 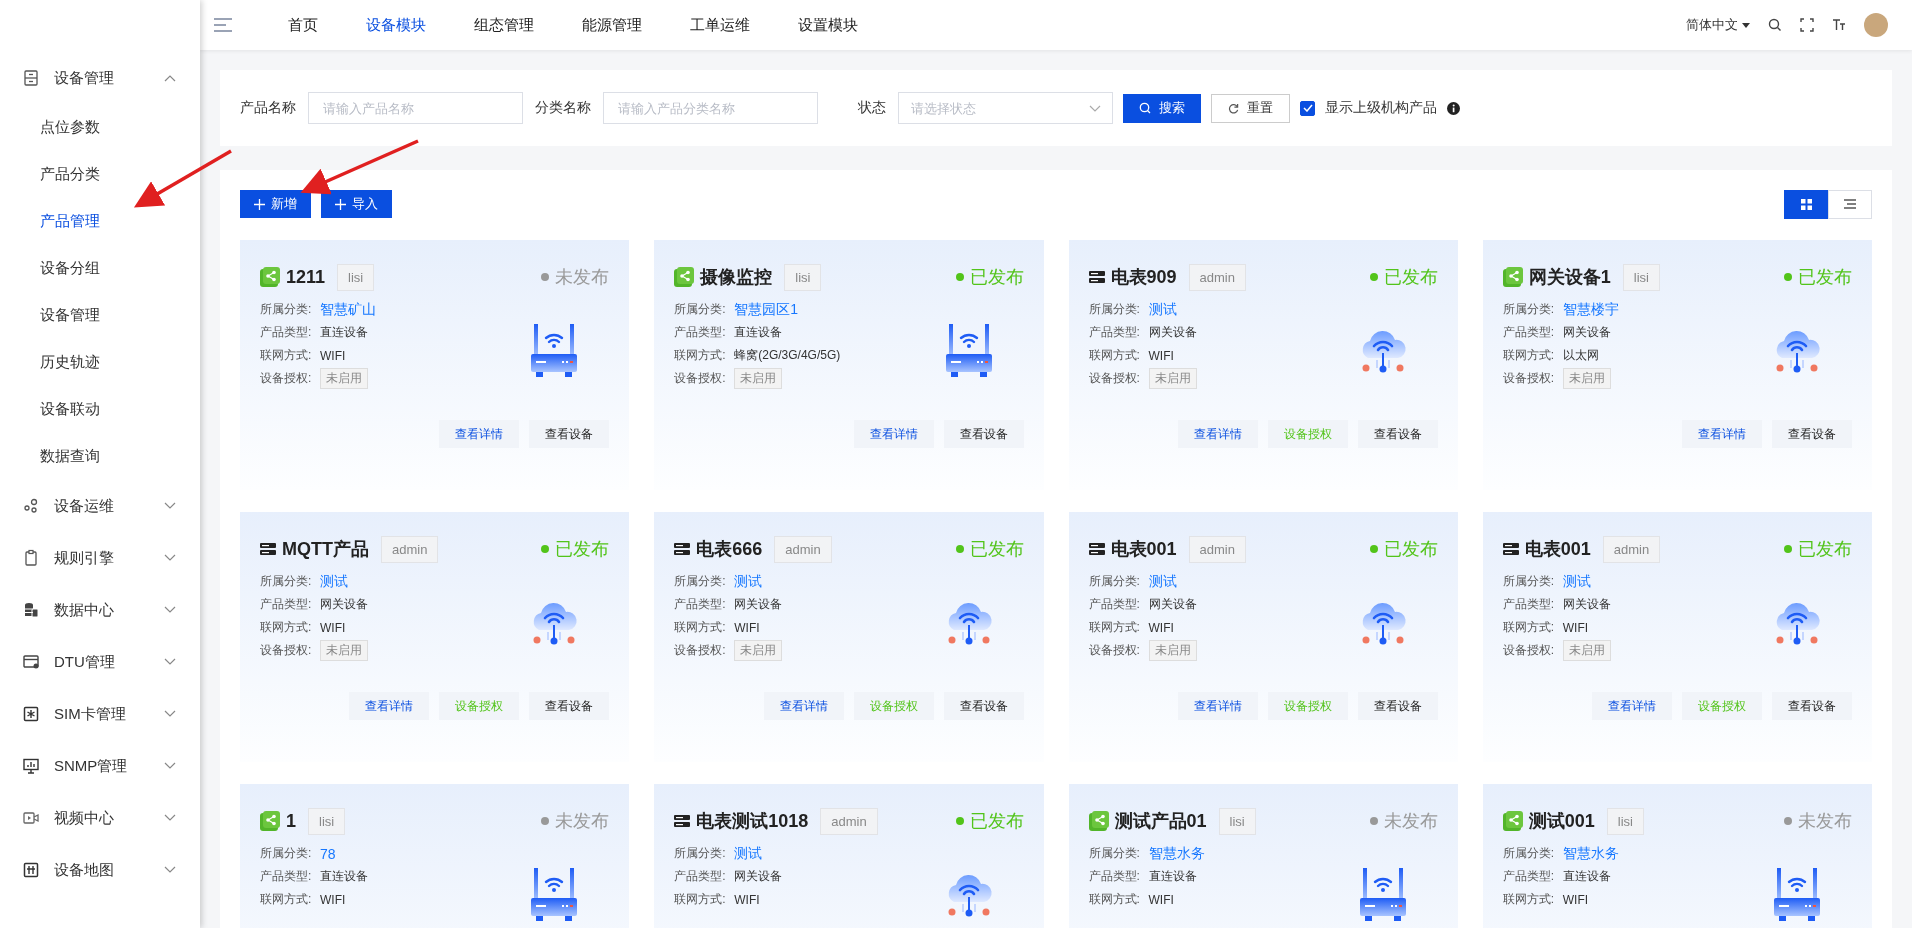 What do you see at coordinates (415, 108) in the screenshot?
I see `input-field: 请输入产品名称` at bounding box center [415, 108].